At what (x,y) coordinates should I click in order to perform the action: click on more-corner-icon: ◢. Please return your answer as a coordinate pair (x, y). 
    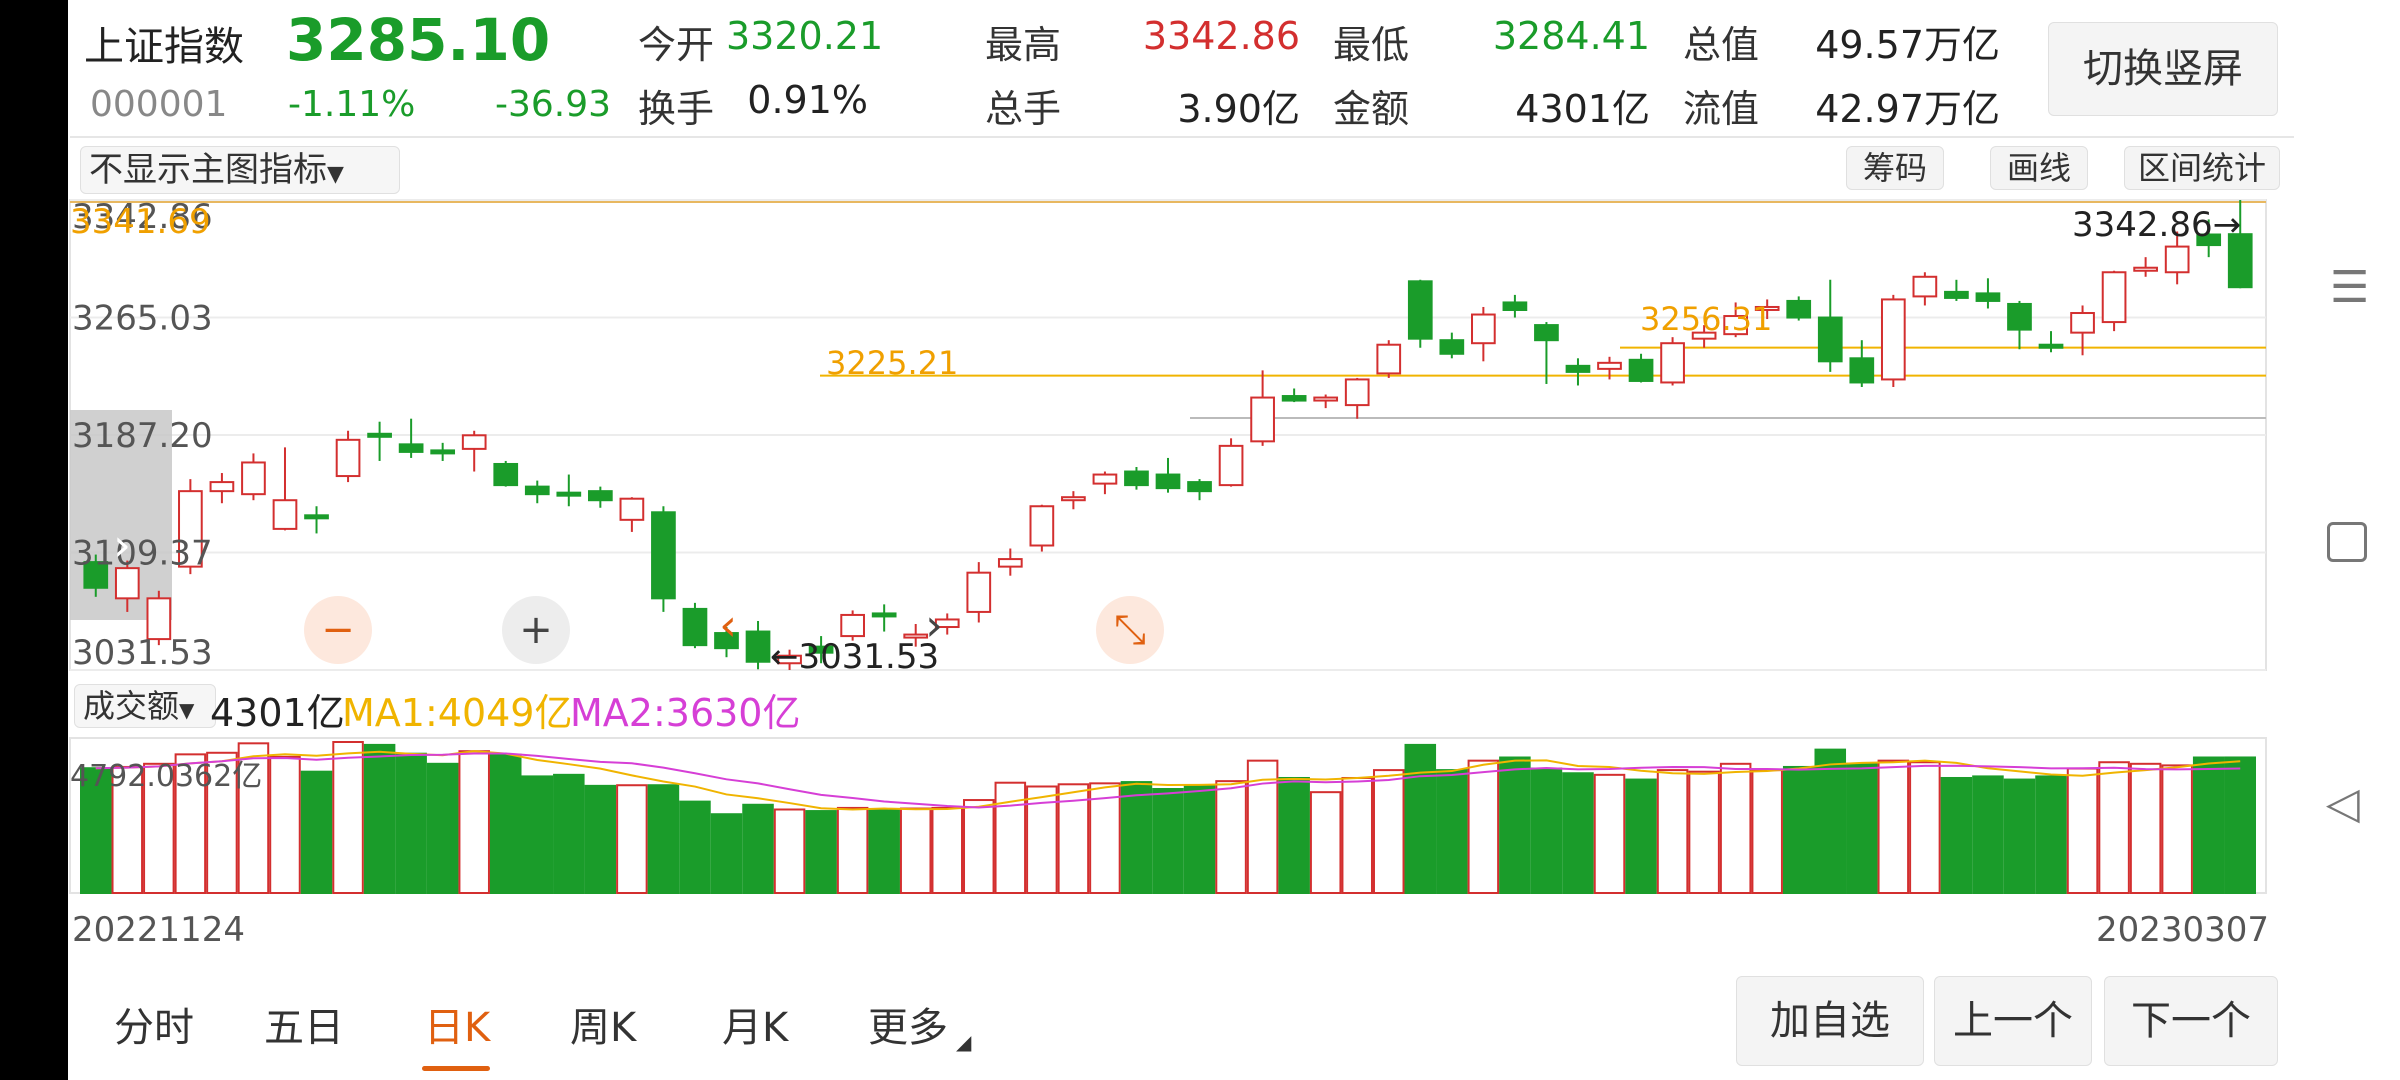
    Looking at the image, I should click on (964, 1042).